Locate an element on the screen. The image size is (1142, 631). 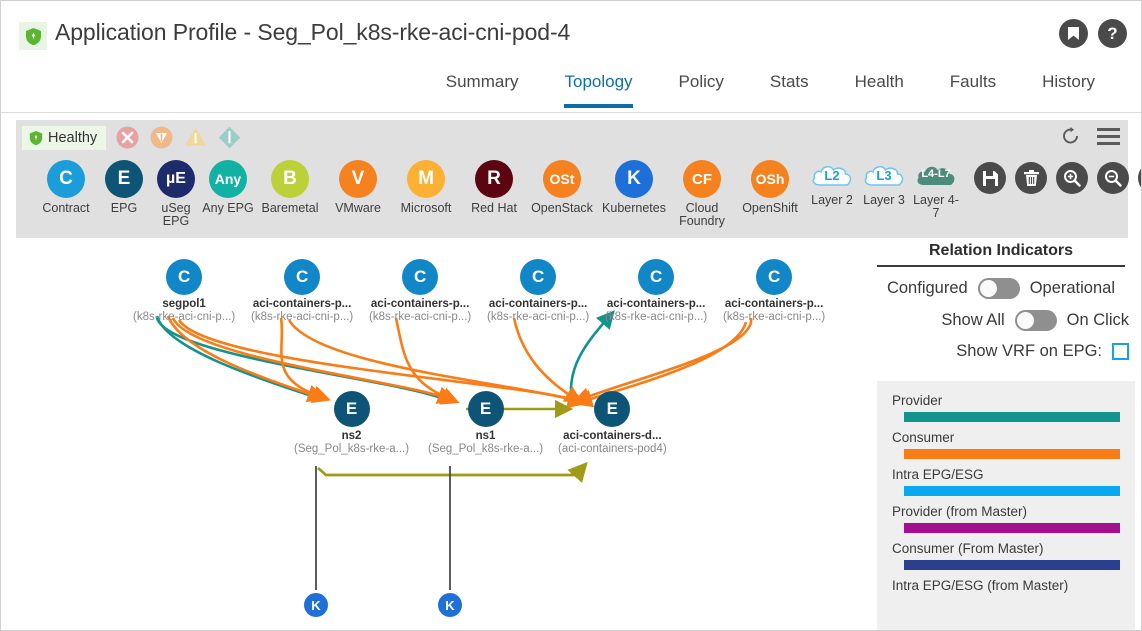
legend-item-contract: C Contract is located at coordinates (66, 187).